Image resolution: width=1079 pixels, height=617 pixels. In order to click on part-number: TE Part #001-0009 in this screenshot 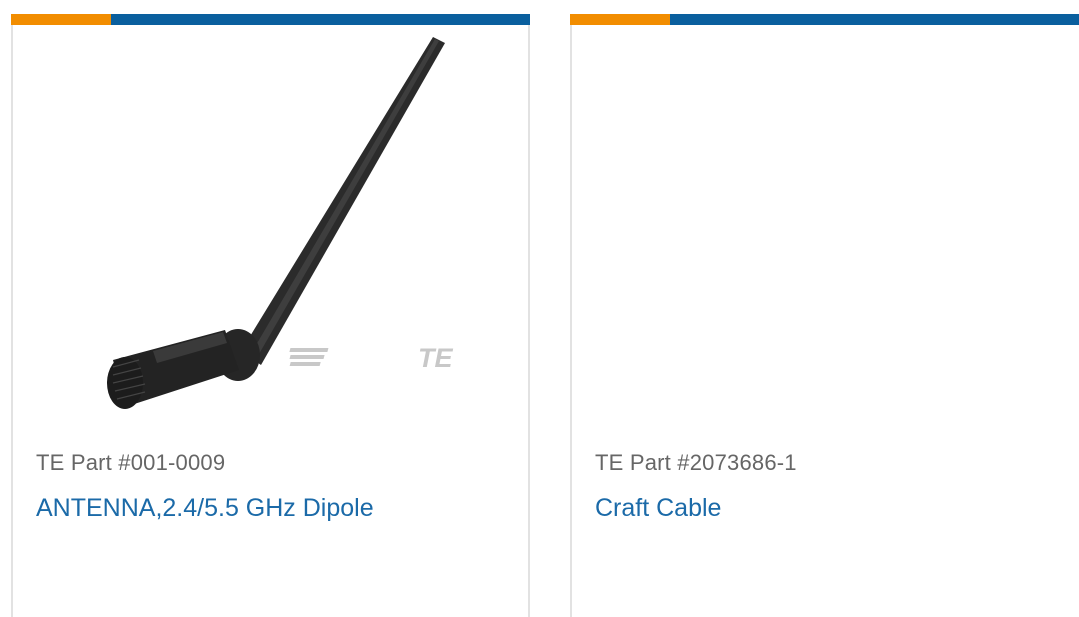, I will do `click(131, 462)`.